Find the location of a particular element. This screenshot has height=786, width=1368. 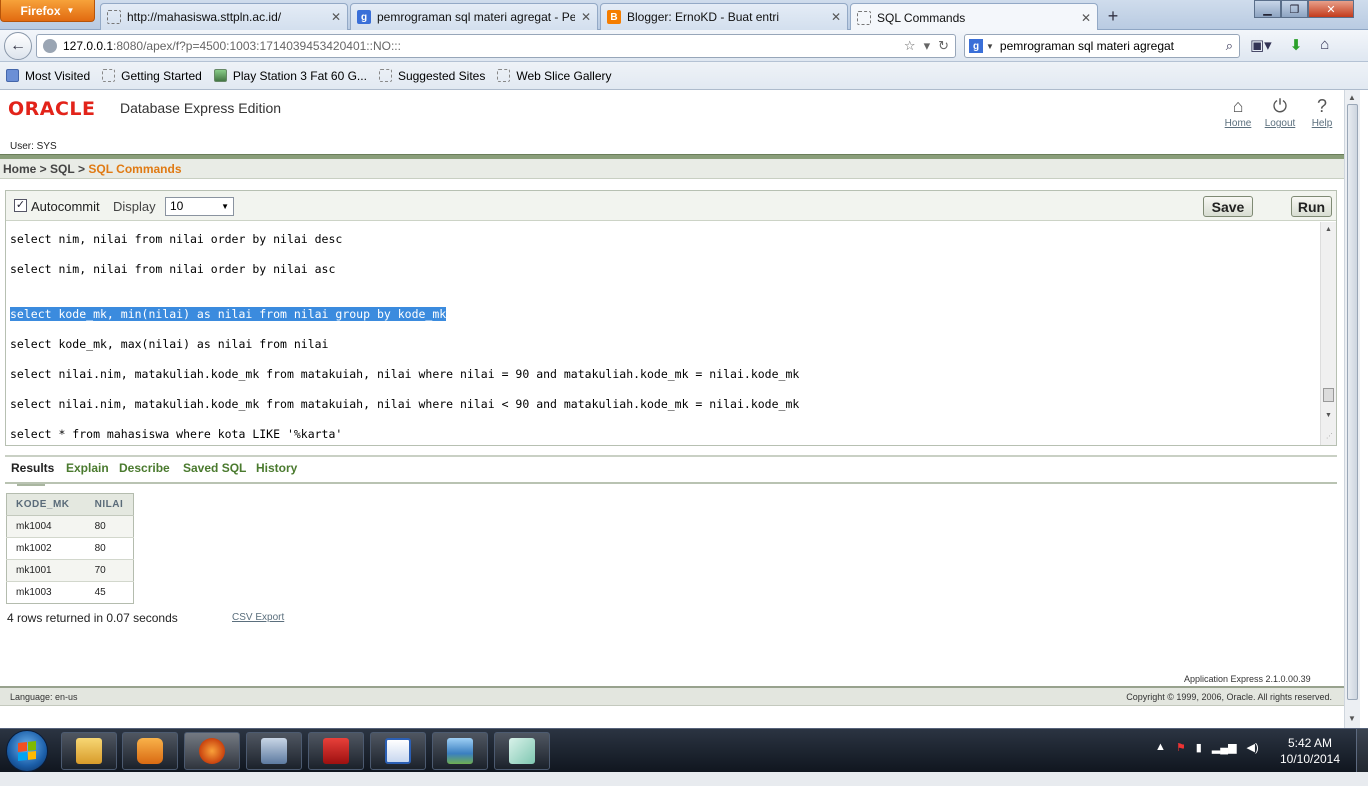

bookmarks-menu-icon: ▣▾ is located at coordinates (1261, 45).